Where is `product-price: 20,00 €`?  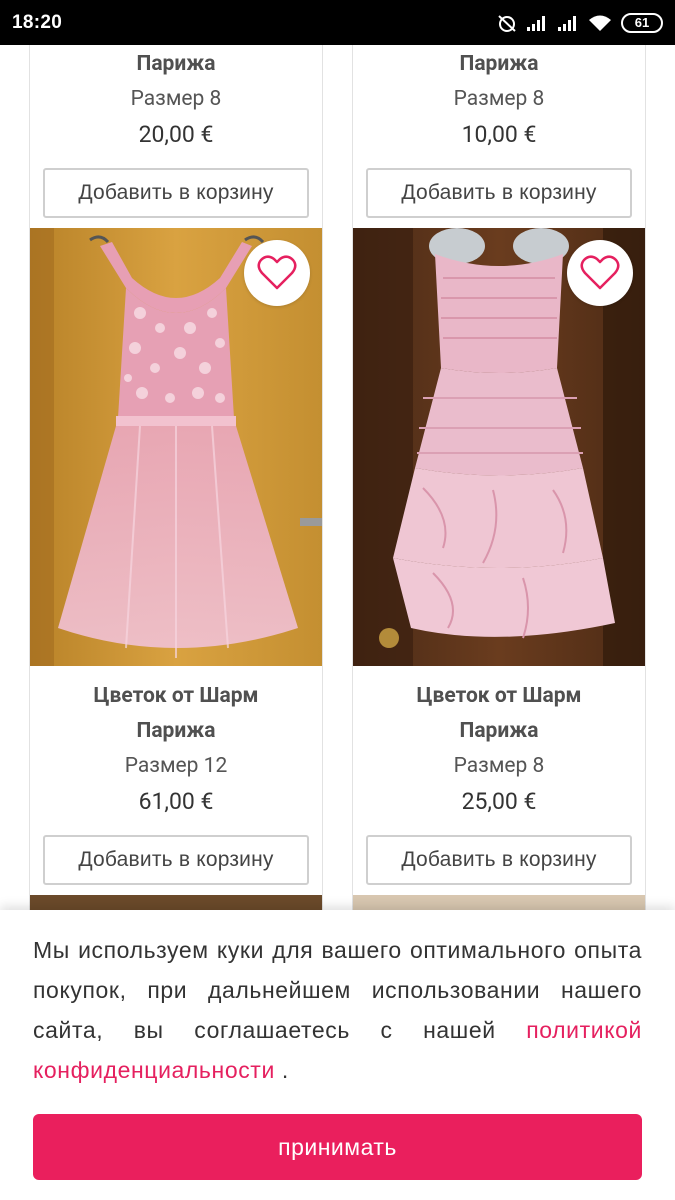 product-price: 20,00 € is located at coordinates (176, 134).